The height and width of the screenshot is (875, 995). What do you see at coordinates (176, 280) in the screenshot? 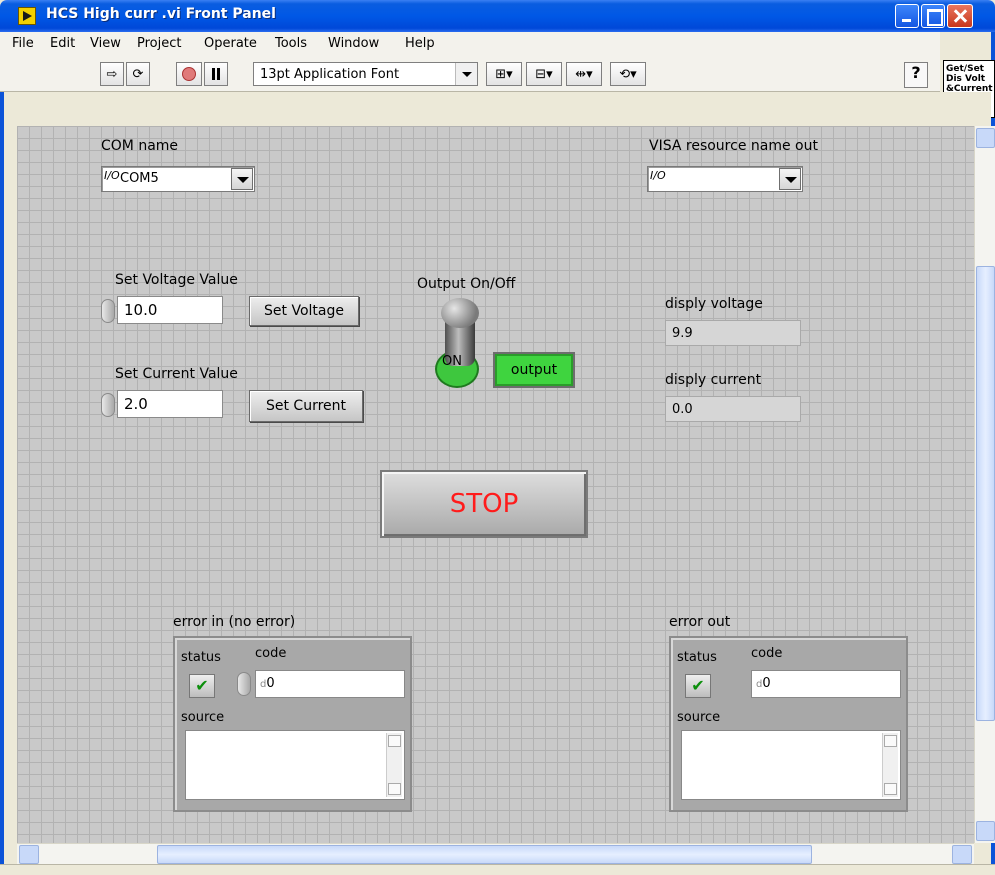
I see `set-voltage-value-label: Set Voltage Value` at bounding box center [176, 280].